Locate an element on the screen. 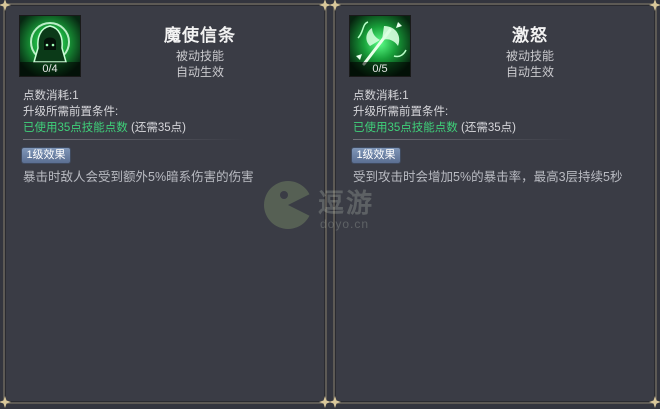 This screenshot has width=660, height=409. skill-name: 魔使信条 is located at coordinates (200, 35).